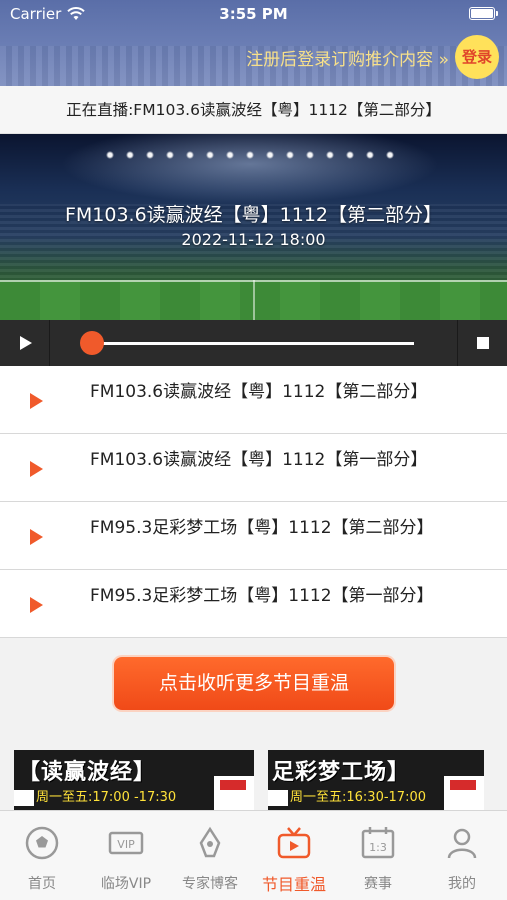  I want to click on vip-icon: VIP, so click(126, 843).